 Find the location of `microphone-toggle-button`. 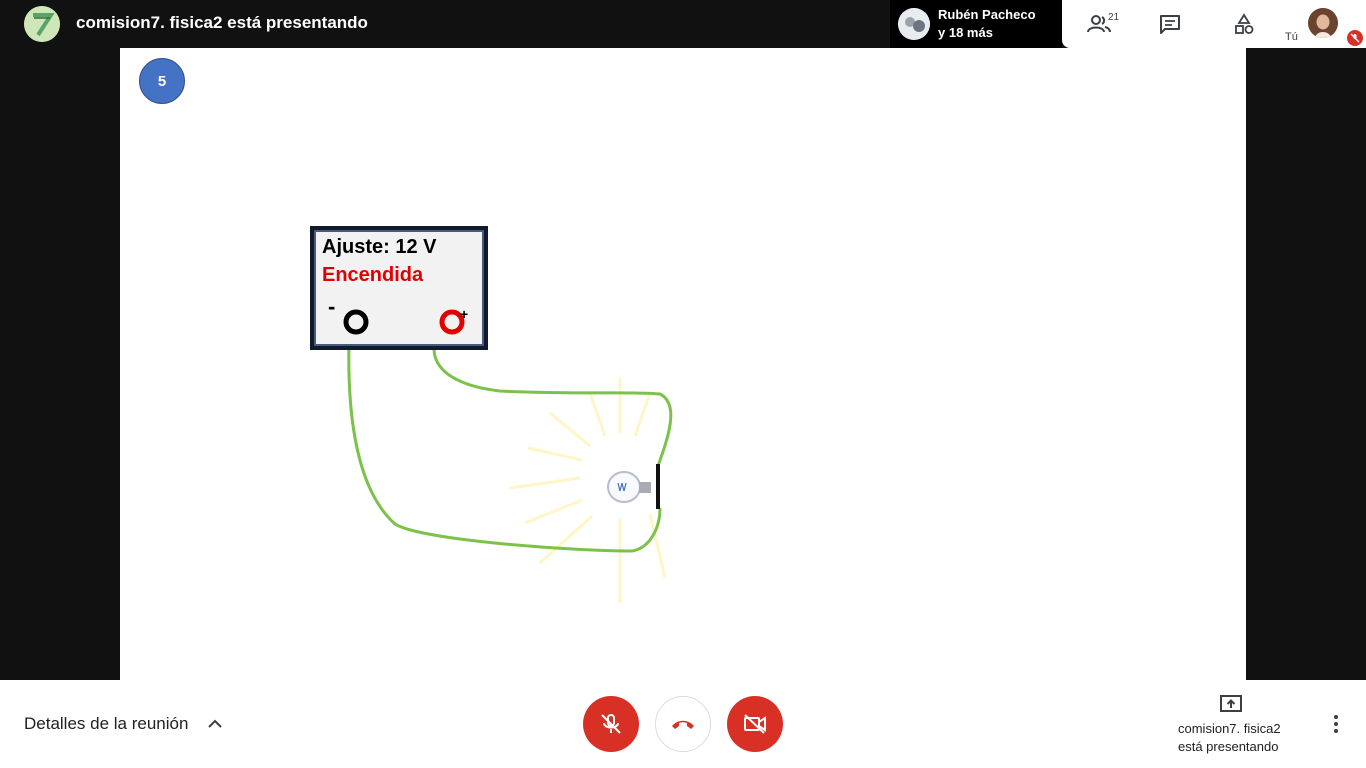

microphone-toggle-button is located at coordinates (611, 724).